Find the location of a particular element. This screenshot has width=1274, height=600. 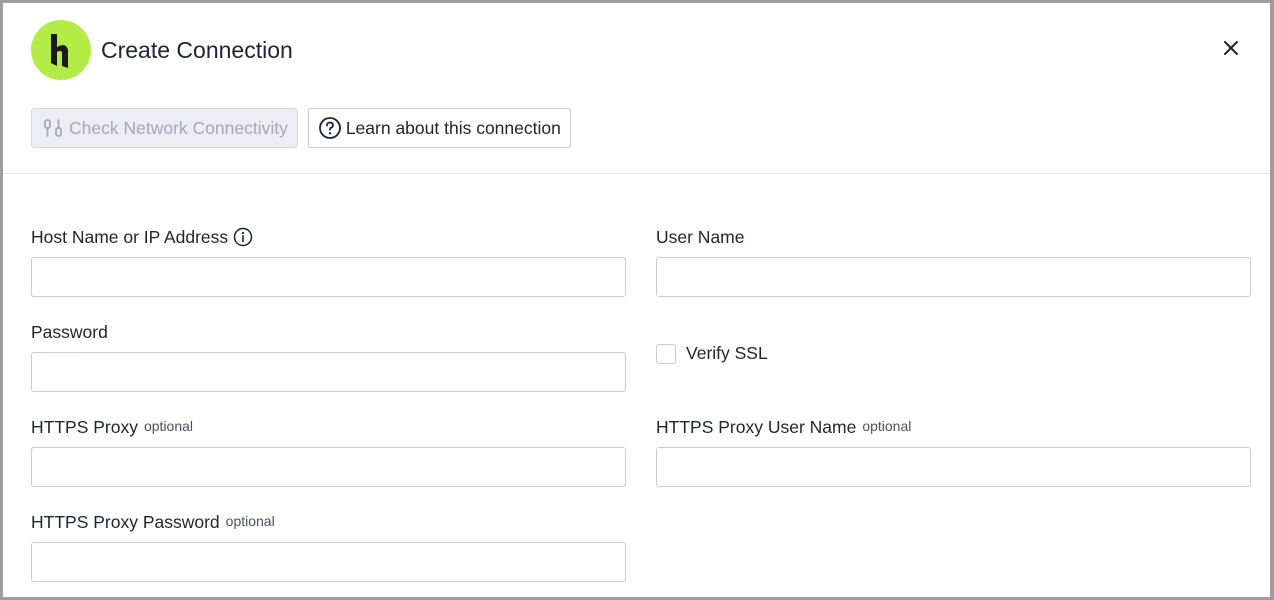

host-field: Host Name or IP Address is located at coordinates (328, 261).